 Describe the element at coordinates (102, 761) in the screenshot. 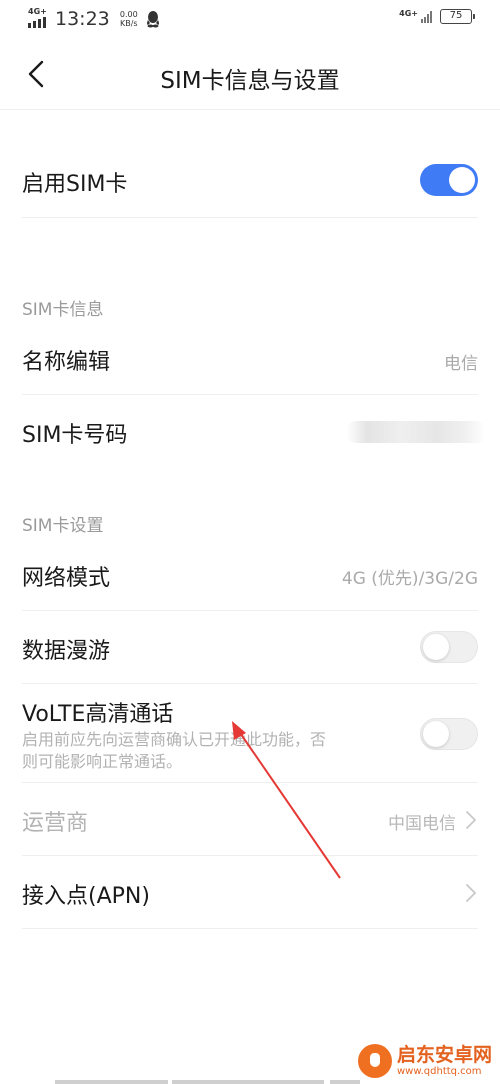

I see `volte-desc-line2: 则可能影响正常通话。` at that location.